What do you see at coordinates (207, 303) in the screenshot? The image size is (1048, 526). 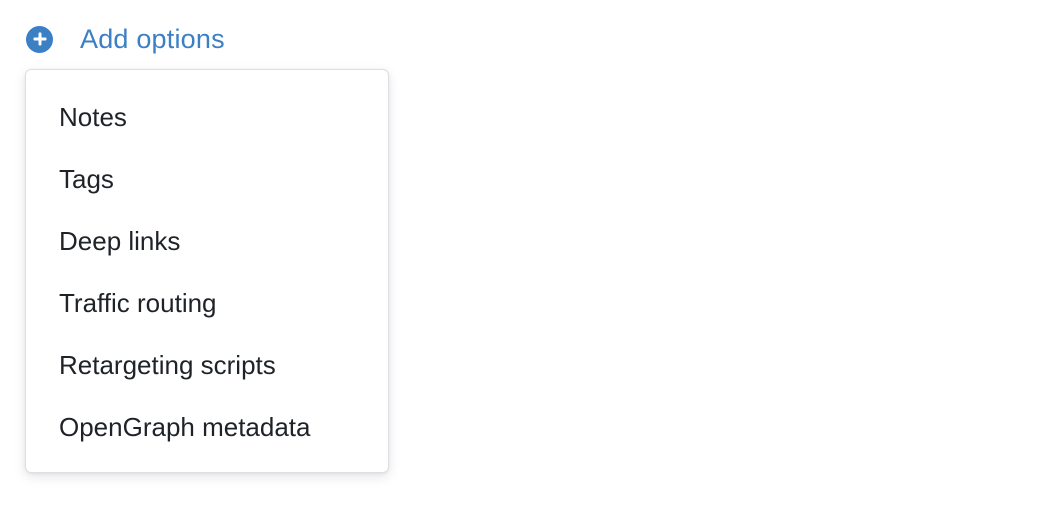 I see `menu-item-traffic-routing: Traffic routing` at bounding box center [207, 303].